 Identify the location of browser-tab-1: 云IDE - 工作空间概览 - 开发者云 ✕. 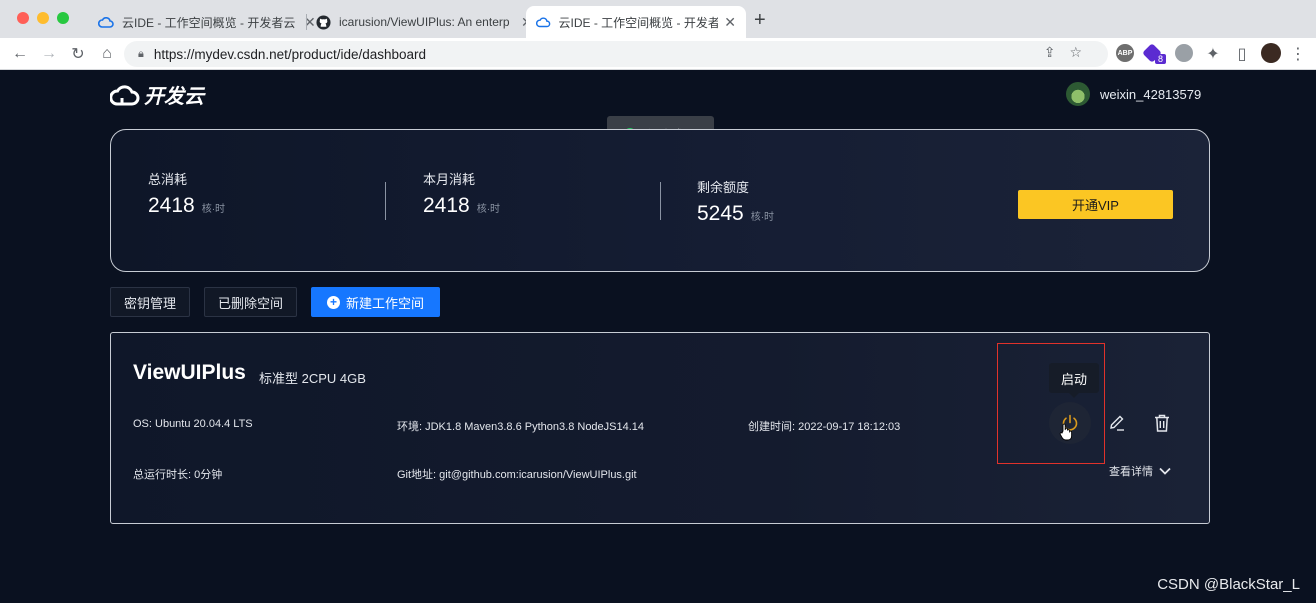
(207, 22).